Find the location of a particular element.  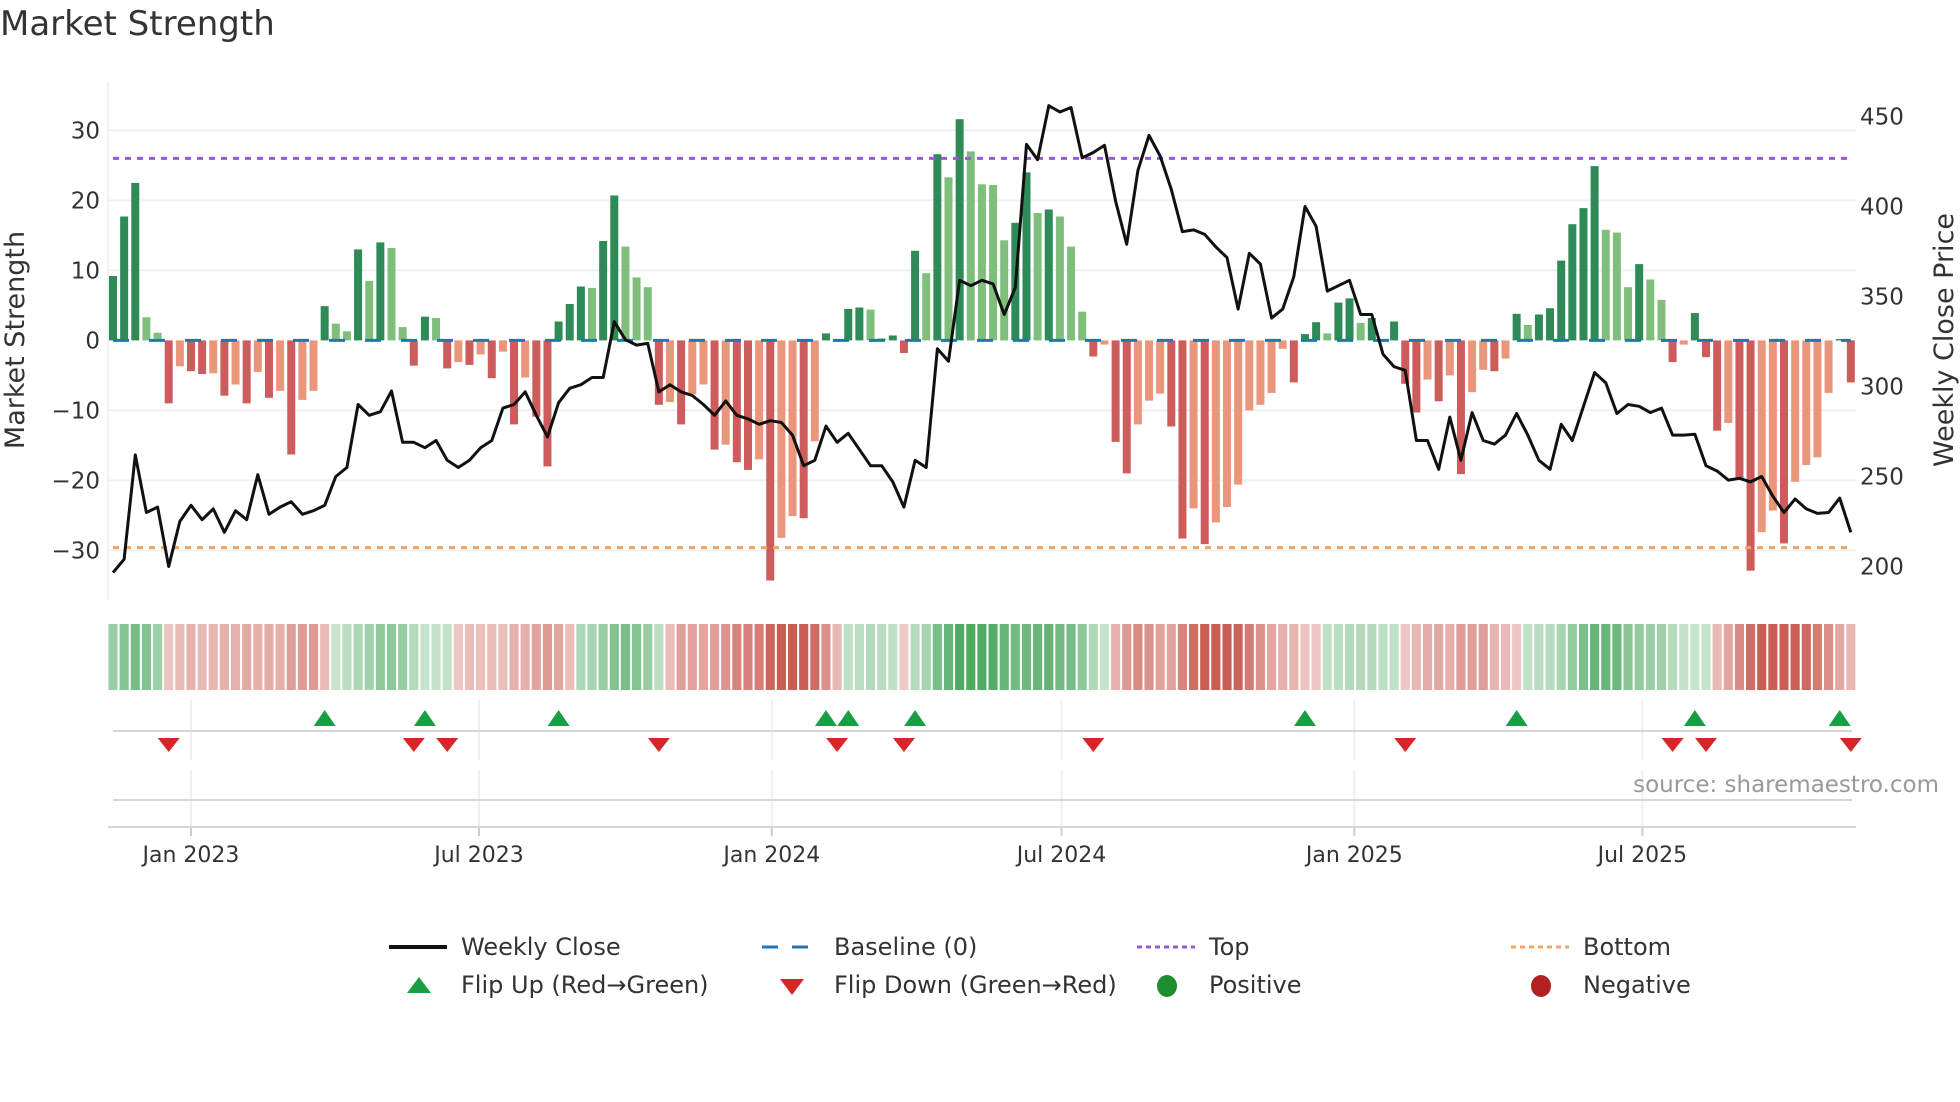

left-tick-label: 0 is located at coordinates (92, 341).